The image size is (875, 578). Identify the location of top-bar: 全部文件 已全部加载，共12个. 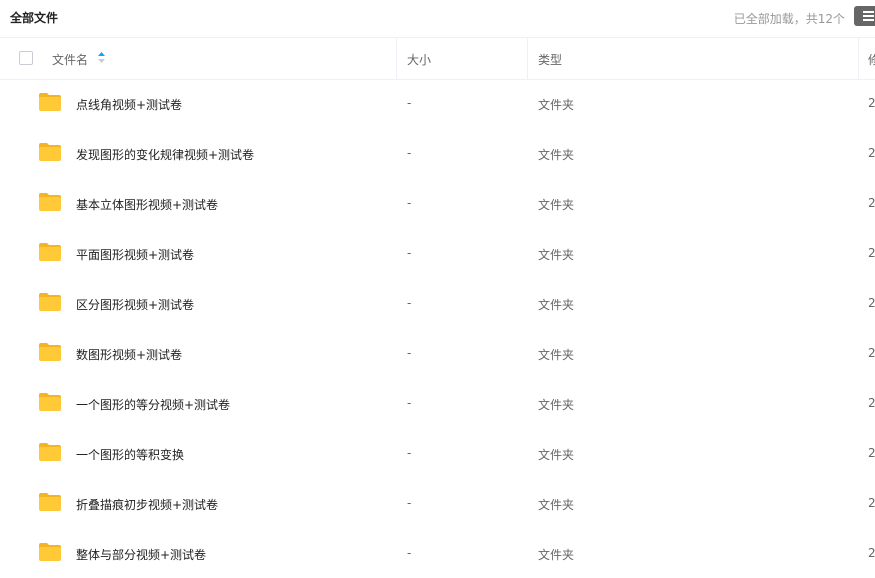
(437, 18).